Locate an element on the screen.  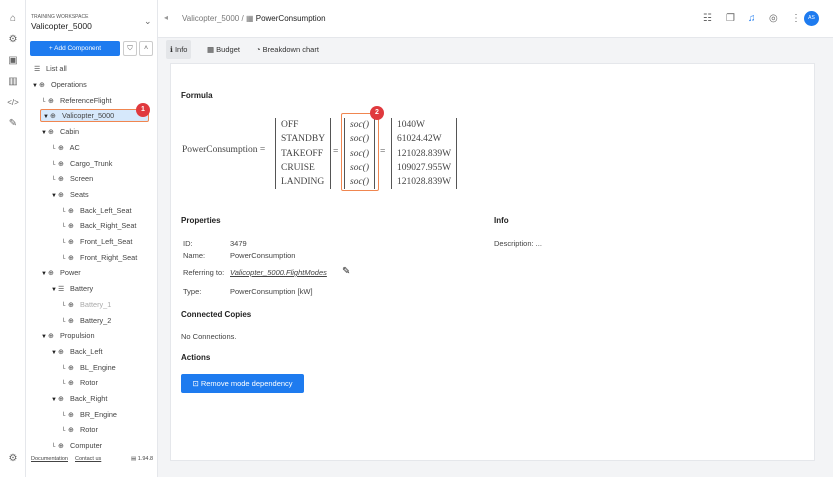
code-icon: </> is located at coordinates (13, 103).